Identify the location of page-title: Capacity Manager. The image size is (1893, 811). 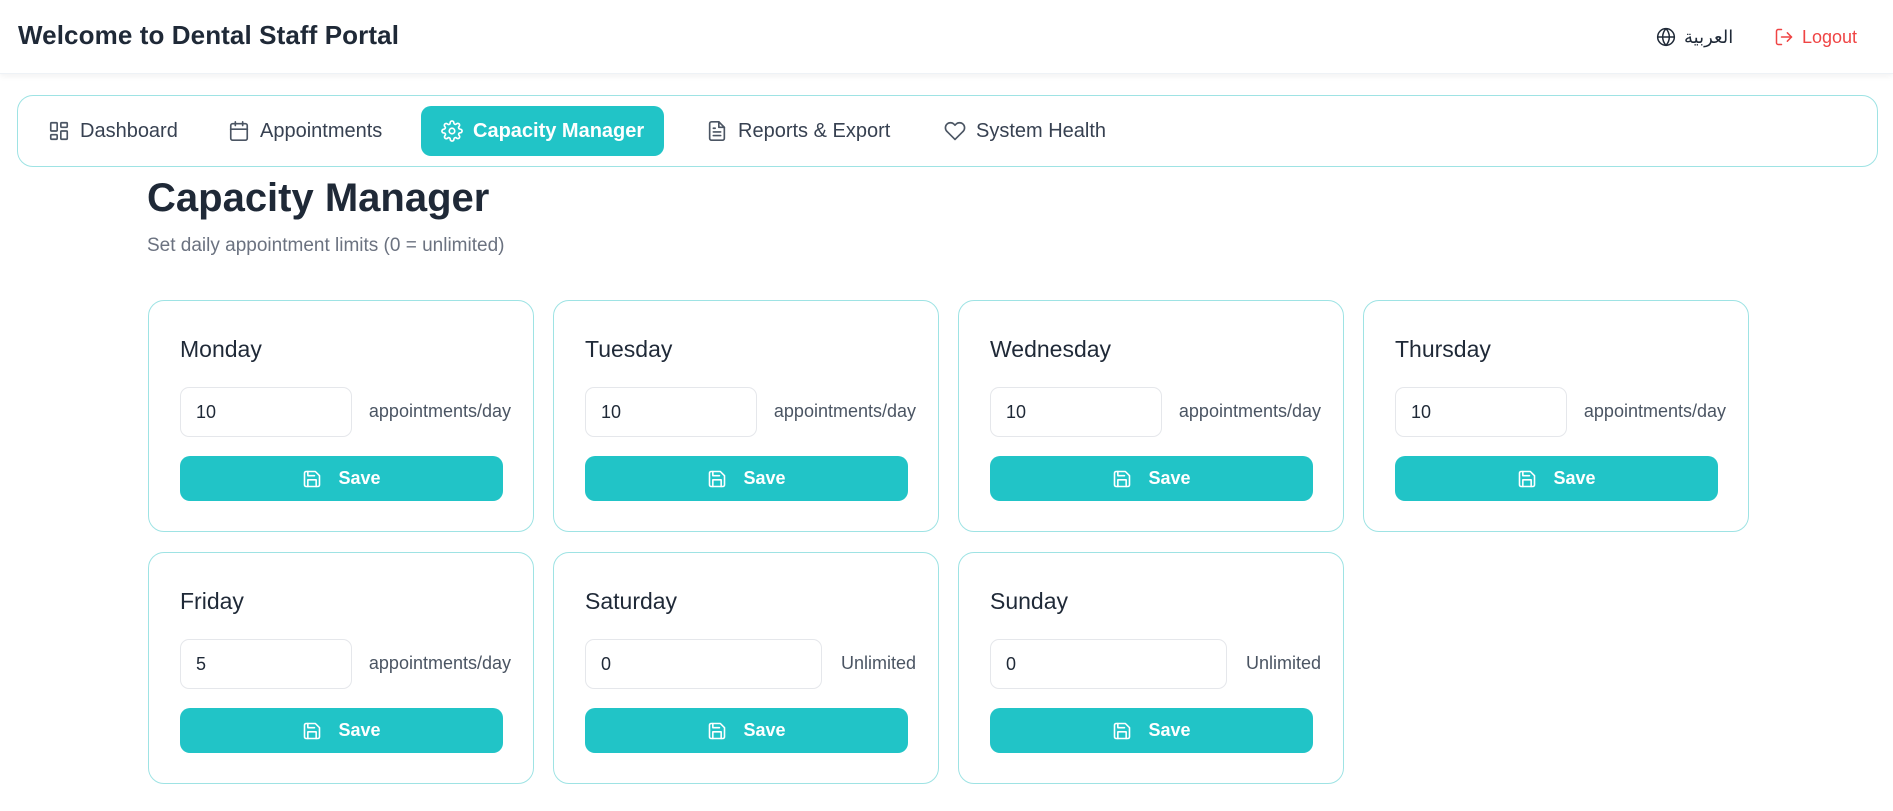
(318, 198).